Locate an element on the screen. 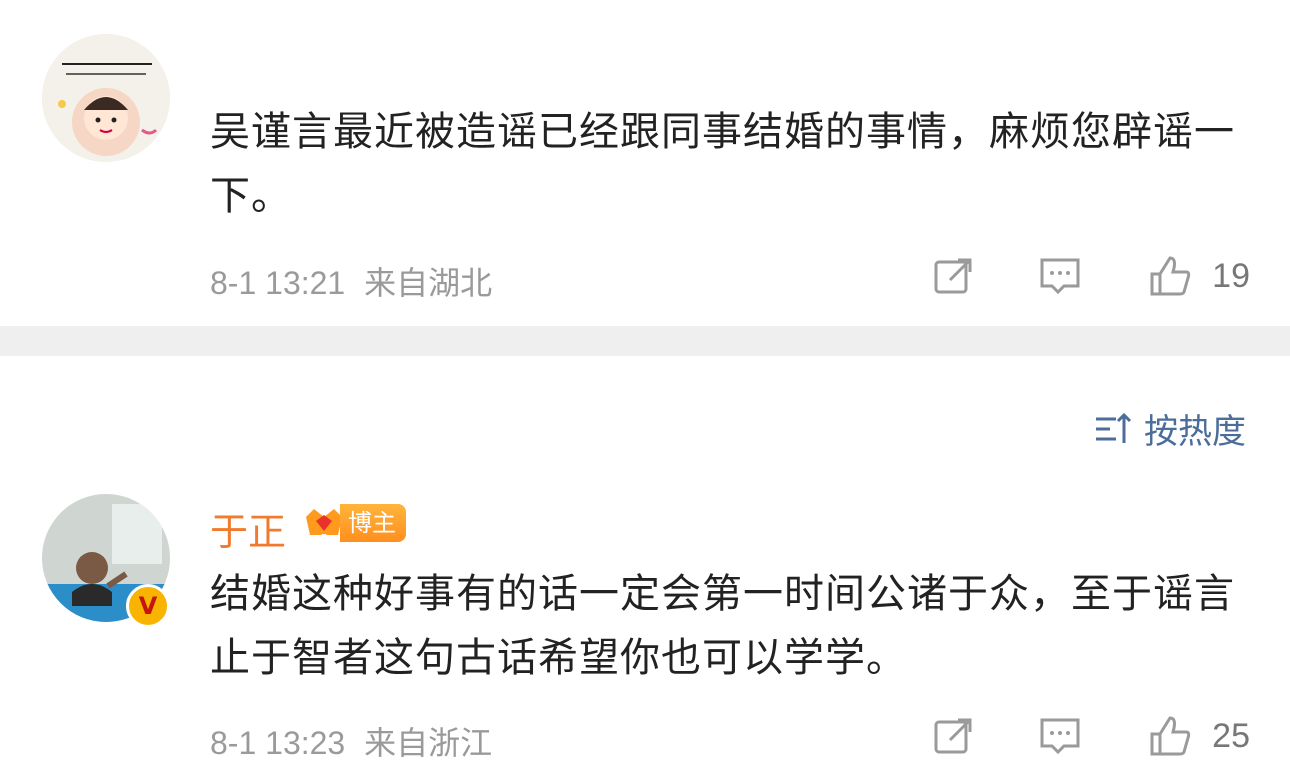 This screenshot has width=1290, height=764. comment-timestamp: 8-1 13:23 is located at coordinates (278, 743).